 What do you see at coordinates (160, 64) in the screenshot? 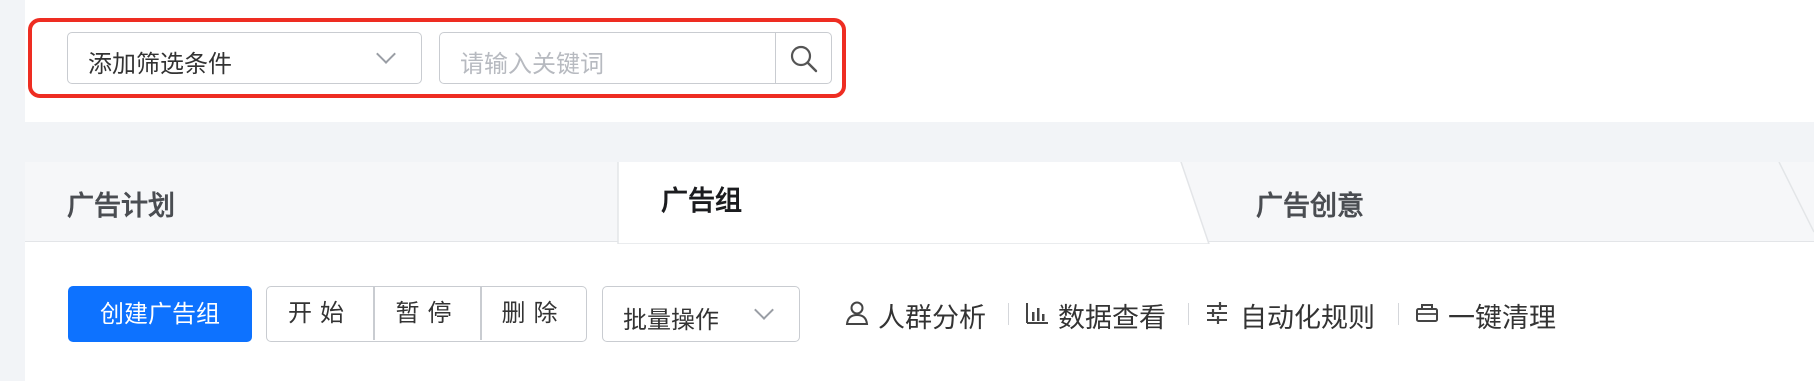
I see `add-filter-label: 添加筛选条件` at bounding box center [160, 64].